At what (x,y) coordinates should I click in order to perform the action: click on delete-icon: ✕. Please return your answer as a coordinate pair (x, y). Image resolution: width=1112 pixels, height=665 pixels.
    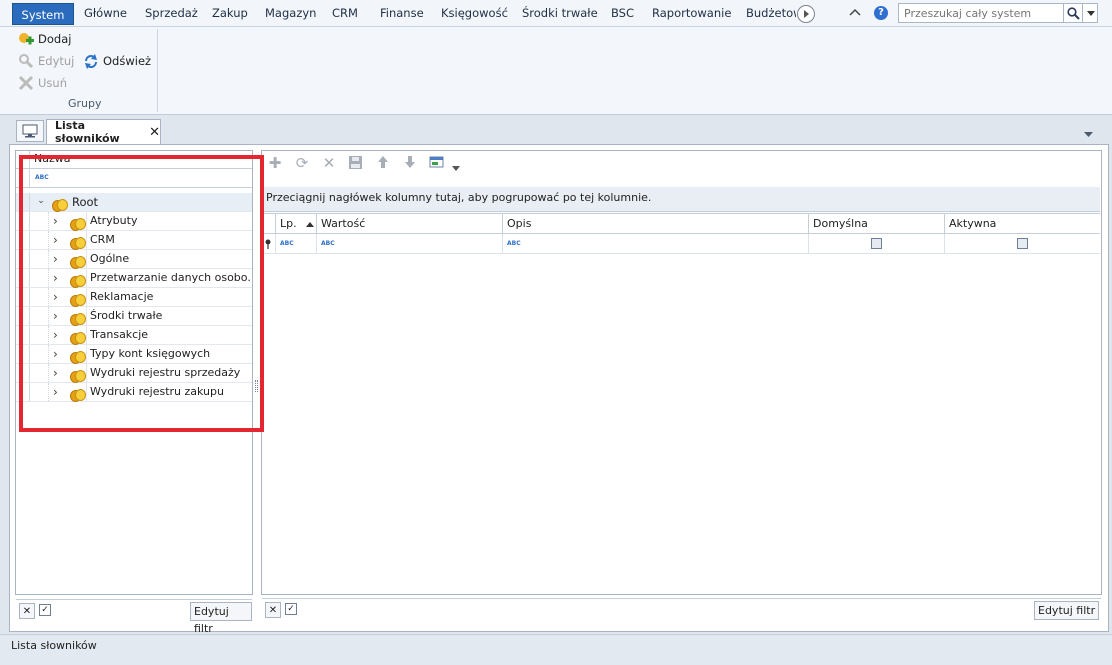
    Looking at the image, I should click on (329, 163).